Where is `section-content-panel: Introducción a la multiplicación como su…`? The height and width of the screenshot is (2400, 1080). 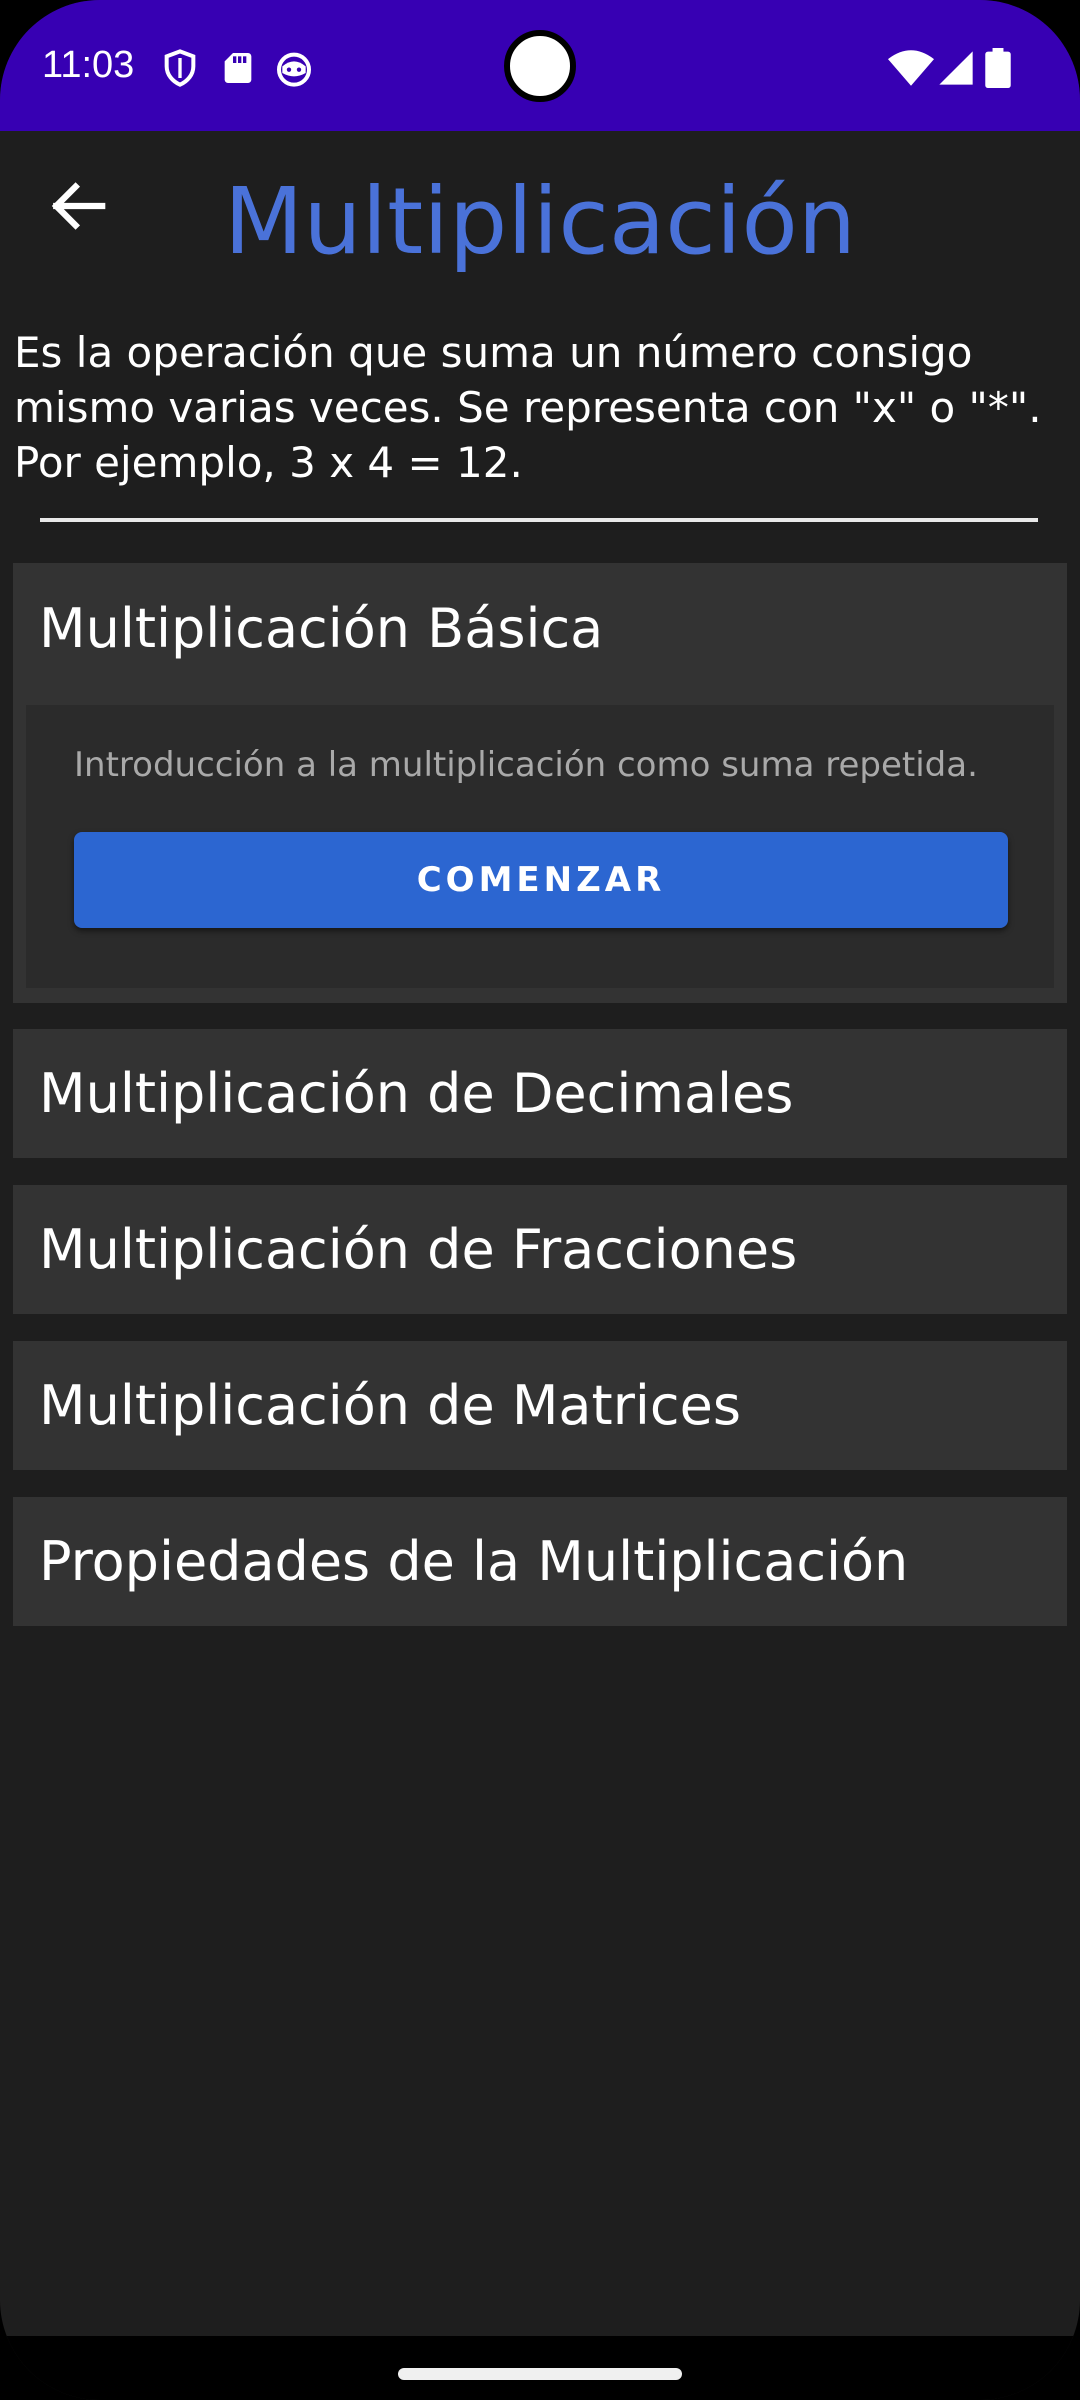 section-content-panel: Introducción a la multiplicación como su… is located at coordinates (540, 846).